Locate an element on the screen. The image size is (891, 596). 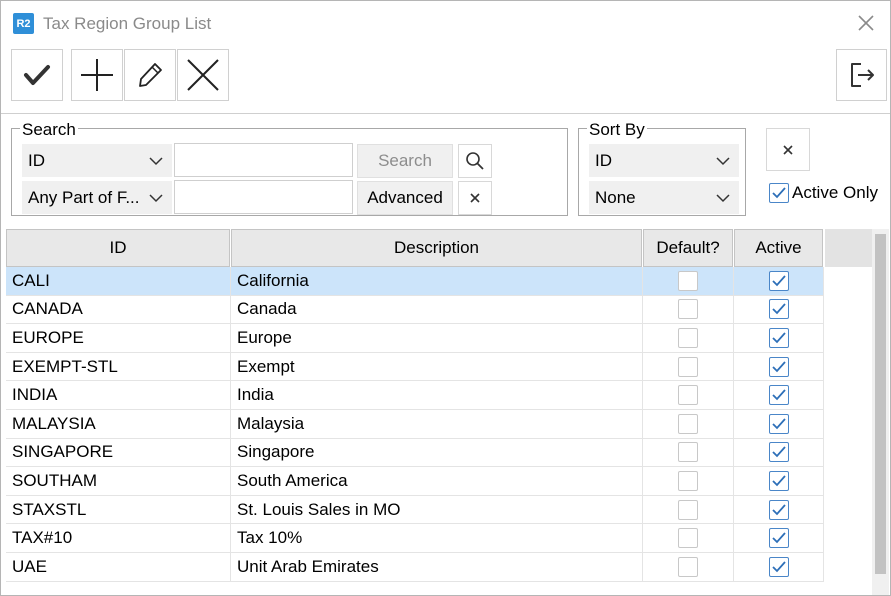
active-only-checkbox is located at coordinates (779, 193).